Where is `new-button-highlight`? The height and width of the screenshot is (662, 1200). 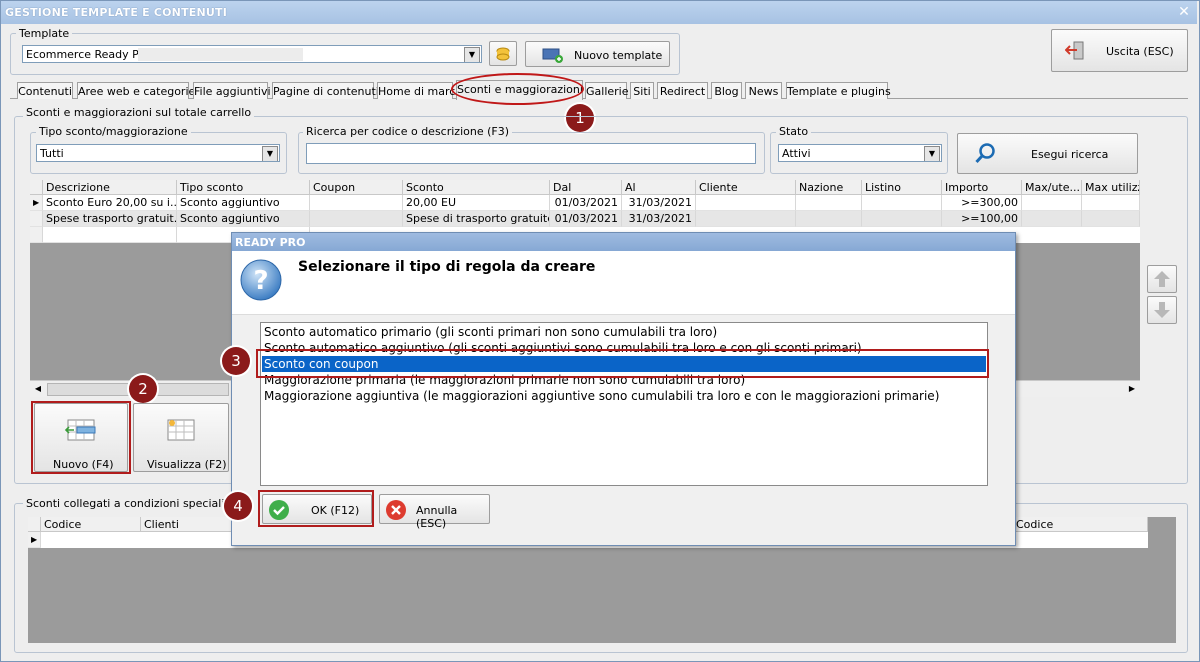
new-button-highlight is located at coordinates (81, 437).